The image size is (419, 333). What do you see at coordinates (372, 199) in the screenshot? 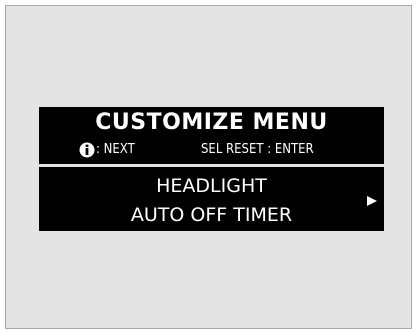
I see `right-triangle-icon` at bounding box center [372, 199].